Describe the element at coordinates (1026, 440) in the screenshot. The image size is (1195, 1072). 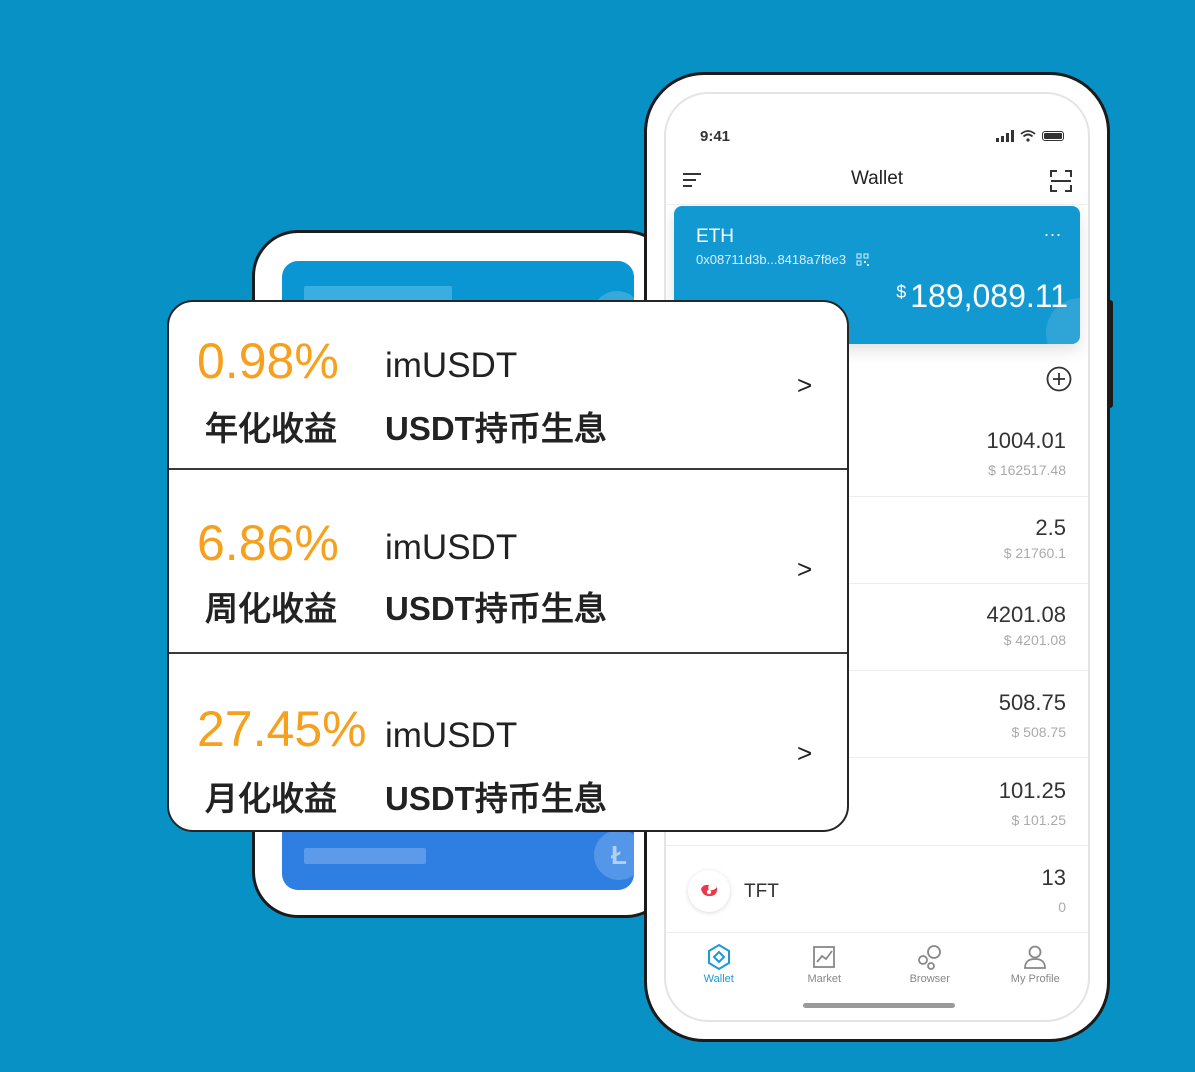
I see `asset-amount: 1004.01` at that location.